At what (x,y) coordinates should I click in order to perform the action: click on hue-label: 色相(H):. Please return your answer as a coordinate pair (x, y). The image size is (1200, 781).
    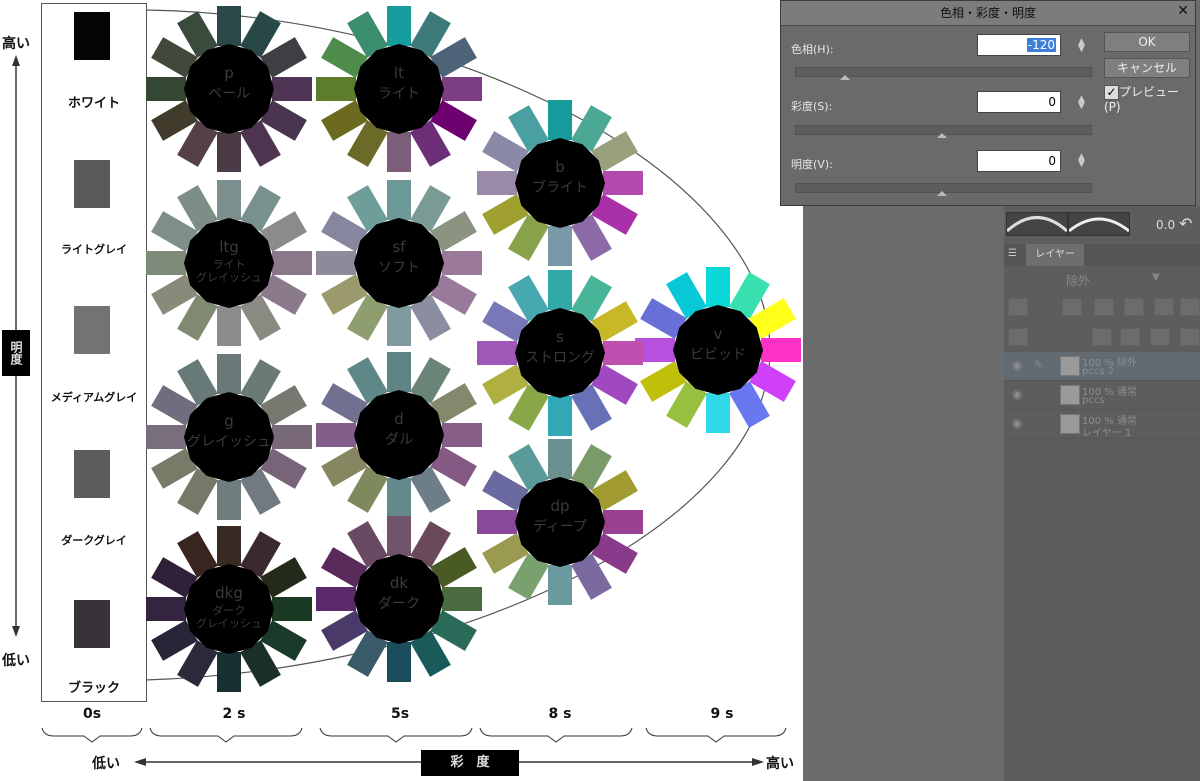
    Looking at the image, I should click on (812, 49).